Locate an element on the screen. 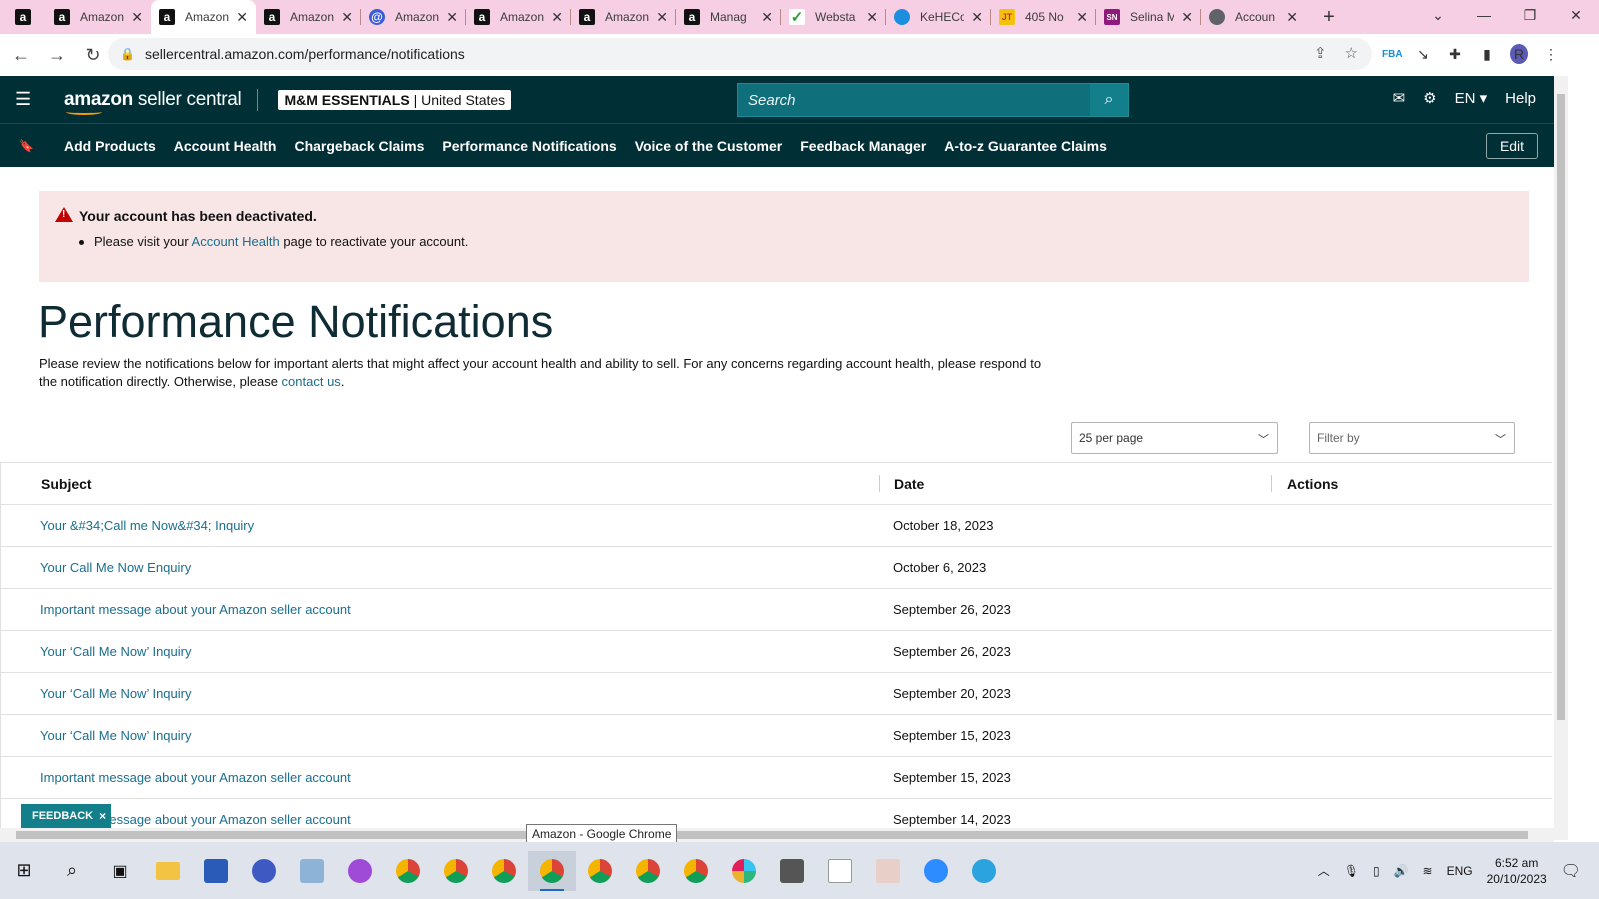 This screenshot has height=899, width=1599. browser-tab: a Manag ✕ is located at coordinates (728, 17).